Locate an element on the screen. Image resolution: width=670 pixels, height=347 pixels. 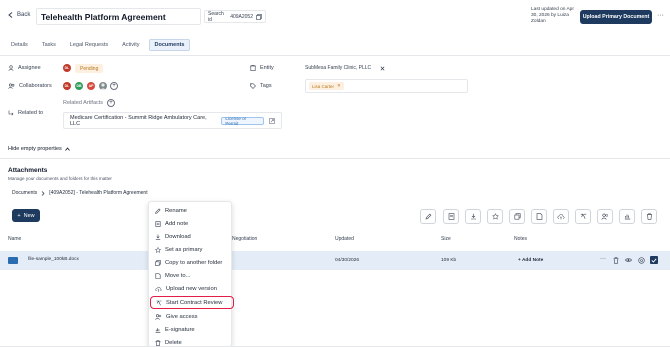
row-settings-icon is located at coordinates (641, 260).